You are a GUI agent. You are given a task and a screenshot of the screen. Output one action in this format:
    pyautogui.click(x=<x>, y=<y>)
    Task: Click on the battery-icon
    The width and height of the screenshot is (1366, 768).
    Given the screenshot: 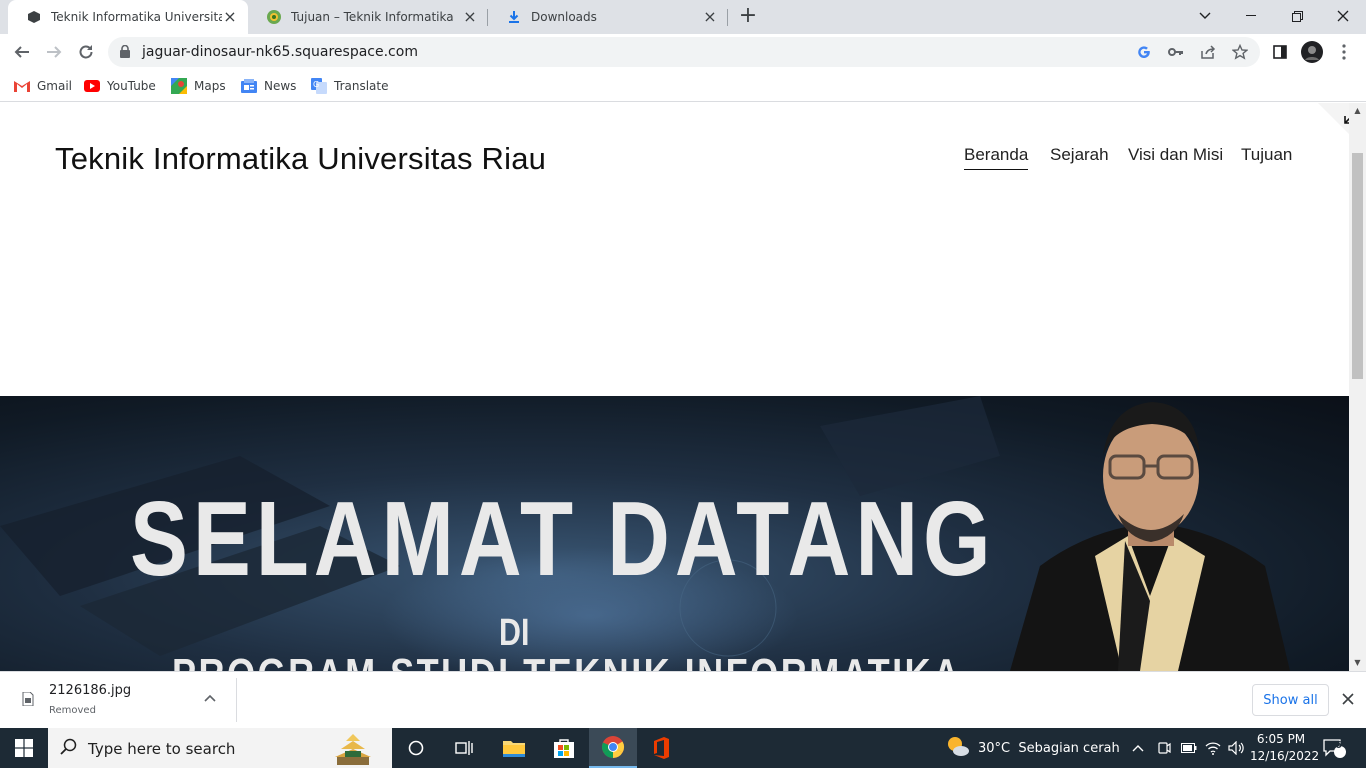 What is the action you would take?
    pyautogui.click(x=1189, y=748)
    